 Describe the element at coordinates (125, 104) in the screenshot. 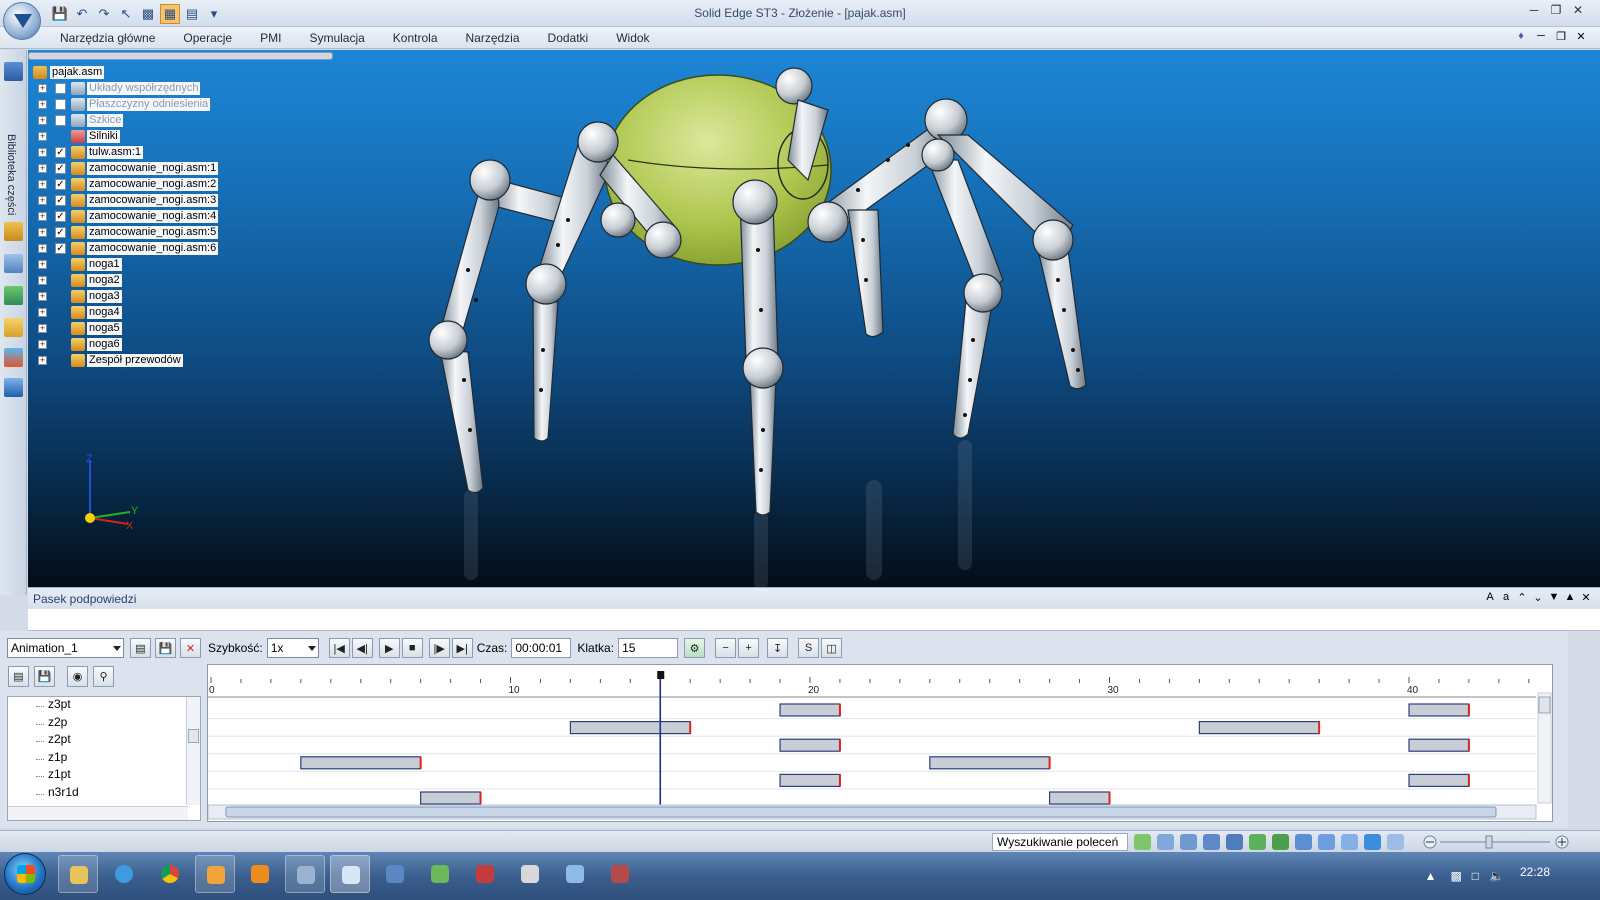

I see `tree-item: + Płaszczyzny odniesienia` at that location.